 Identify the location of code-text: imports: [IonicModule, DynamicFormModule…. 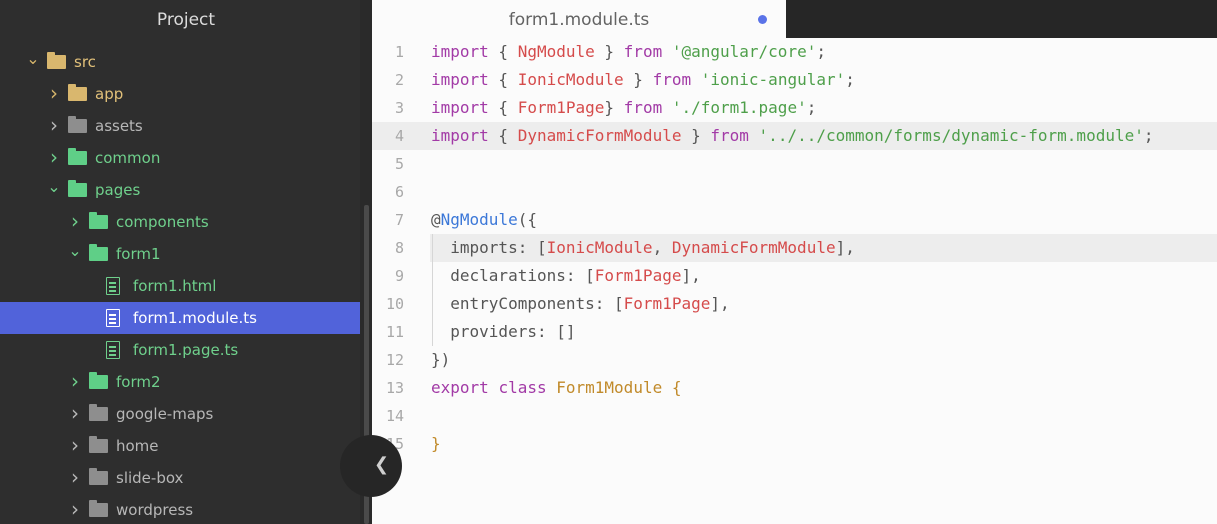
(643, 248).